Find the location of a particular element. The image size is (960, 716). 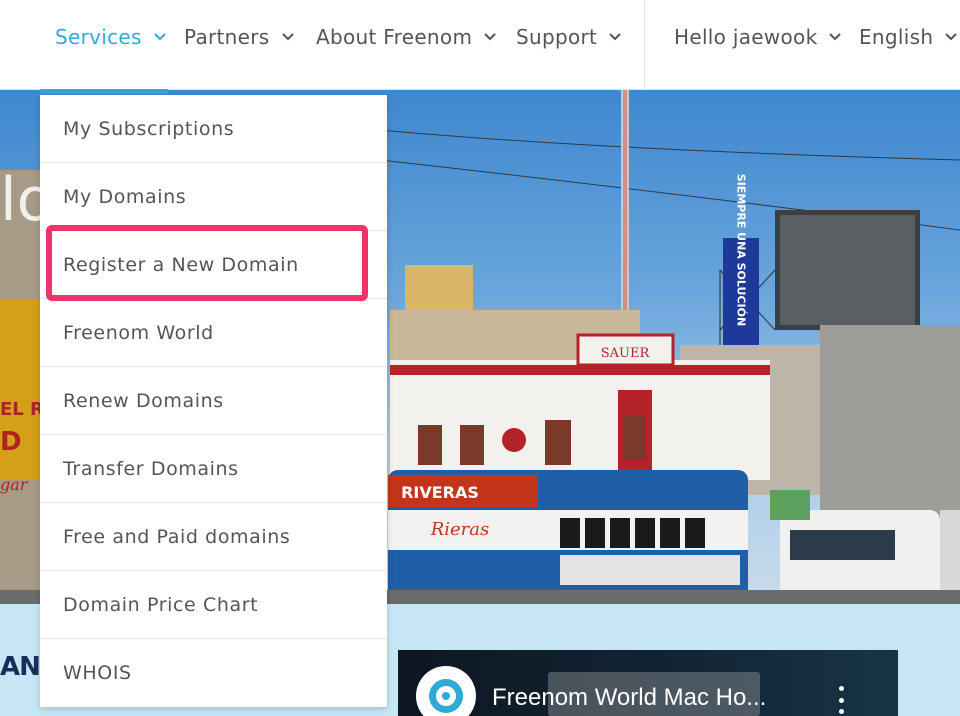

nav-language-label: English is located at coordinates (896, 37).